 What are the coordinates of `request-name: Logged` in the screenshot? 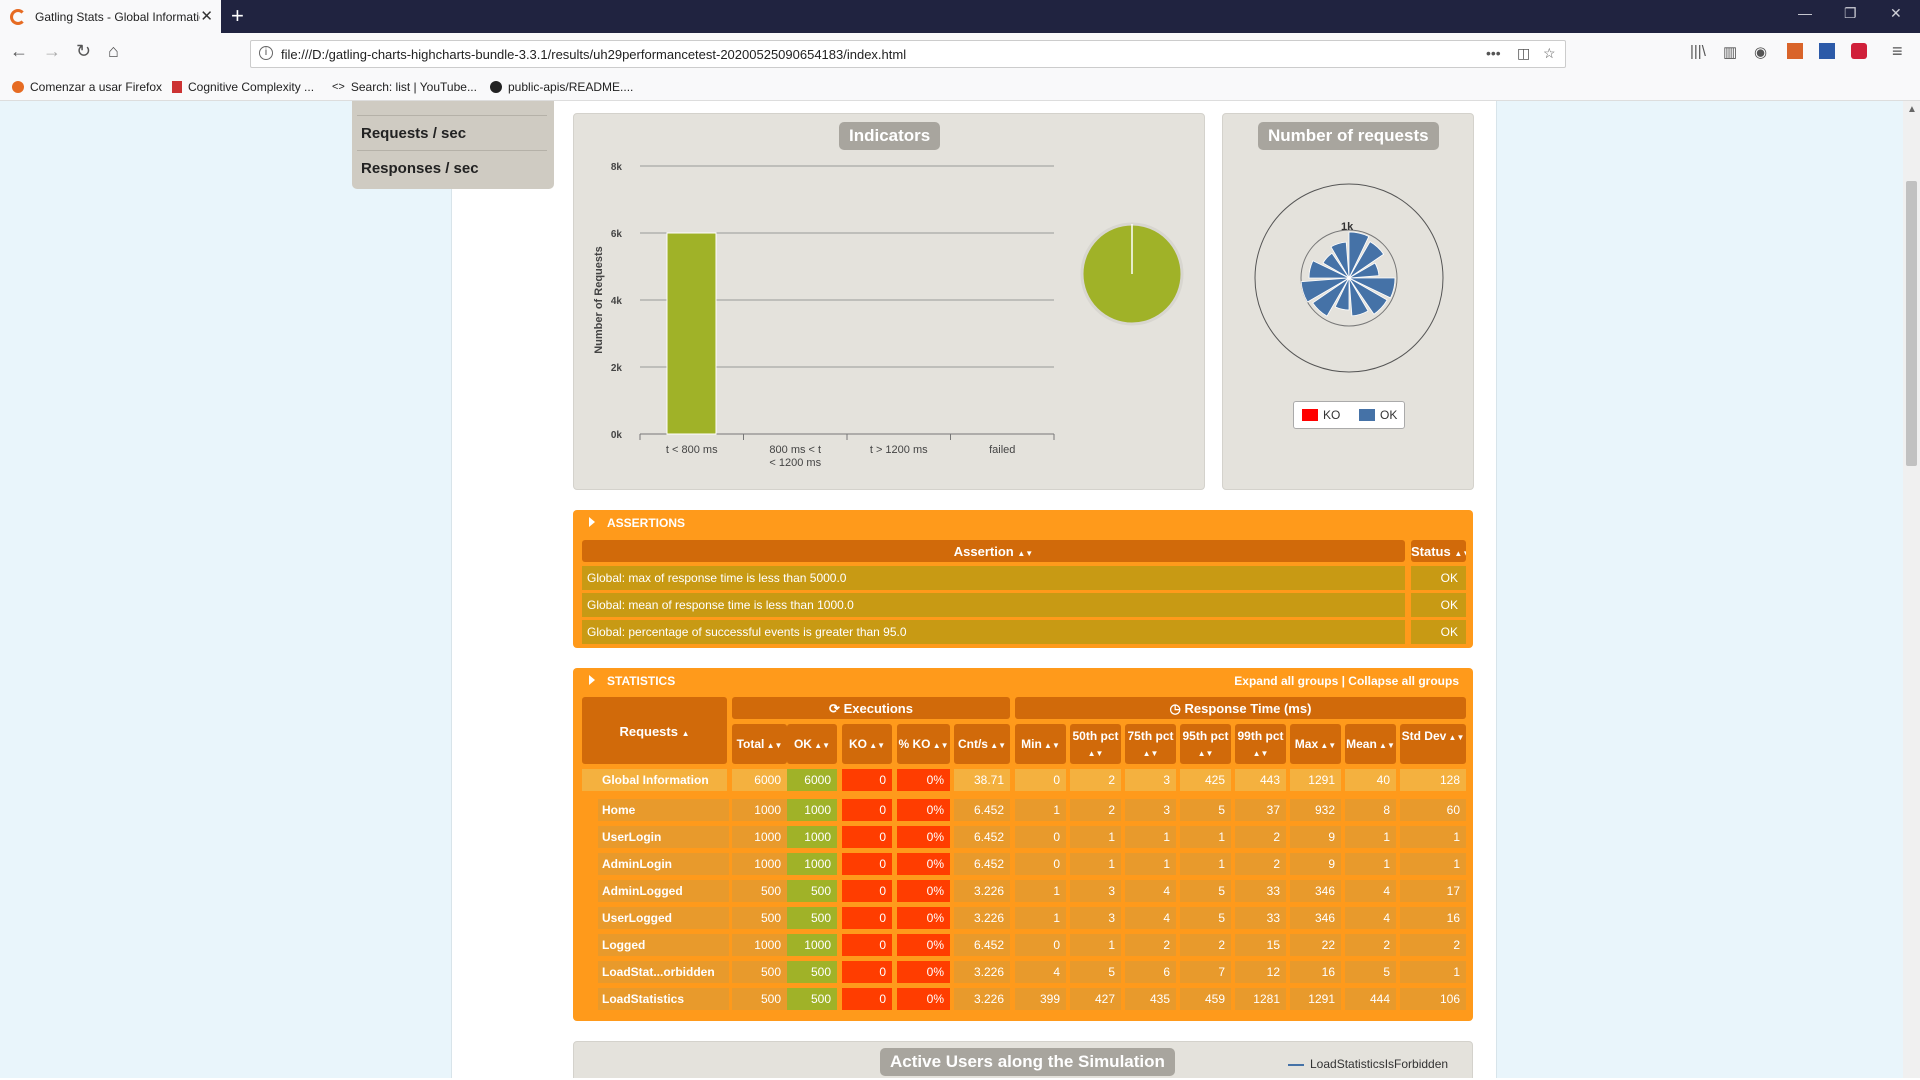 It's located at (663, 945).